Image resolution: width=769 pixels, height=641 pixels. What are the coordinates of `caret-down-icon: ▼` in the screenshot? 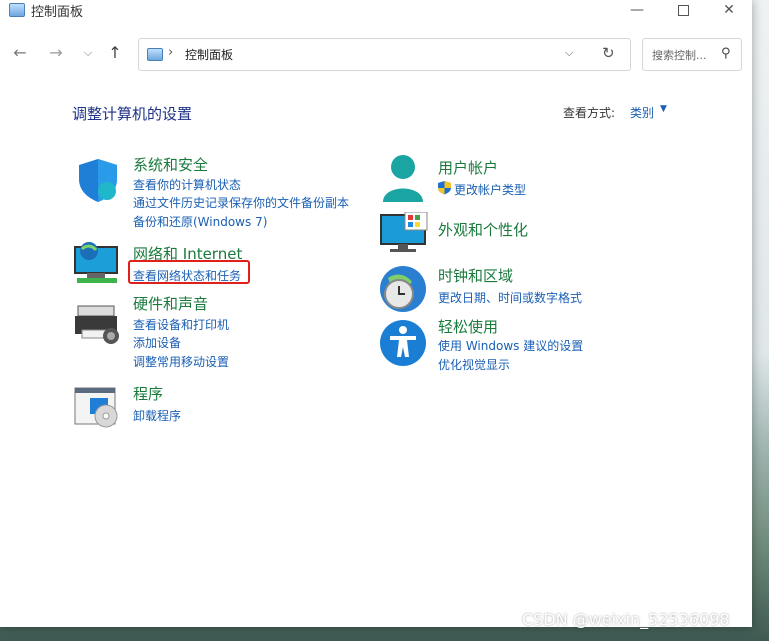 It's located at (663, 109).